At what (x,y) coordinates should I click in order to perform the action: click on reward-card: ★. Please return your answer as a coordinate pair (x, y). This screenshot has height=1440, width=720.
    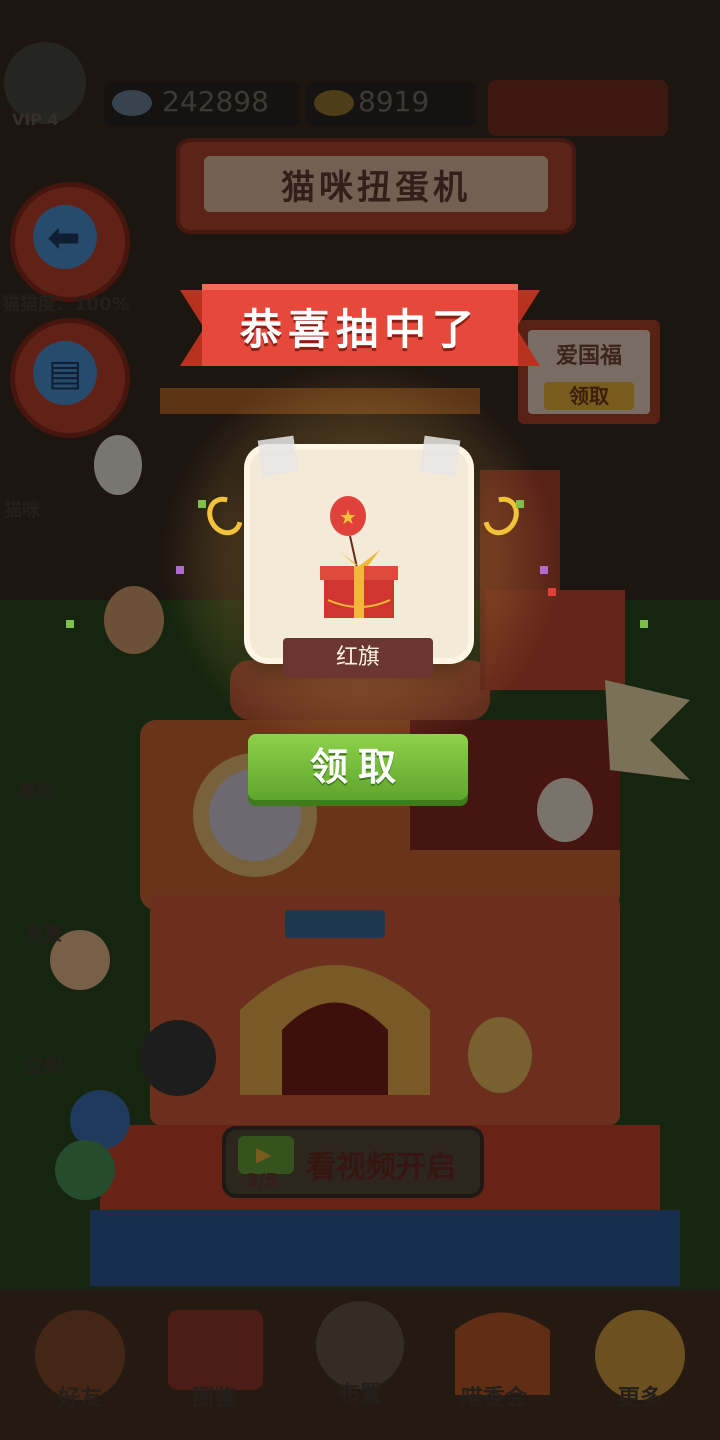
    Looking at the image, I should click on (359, 546).